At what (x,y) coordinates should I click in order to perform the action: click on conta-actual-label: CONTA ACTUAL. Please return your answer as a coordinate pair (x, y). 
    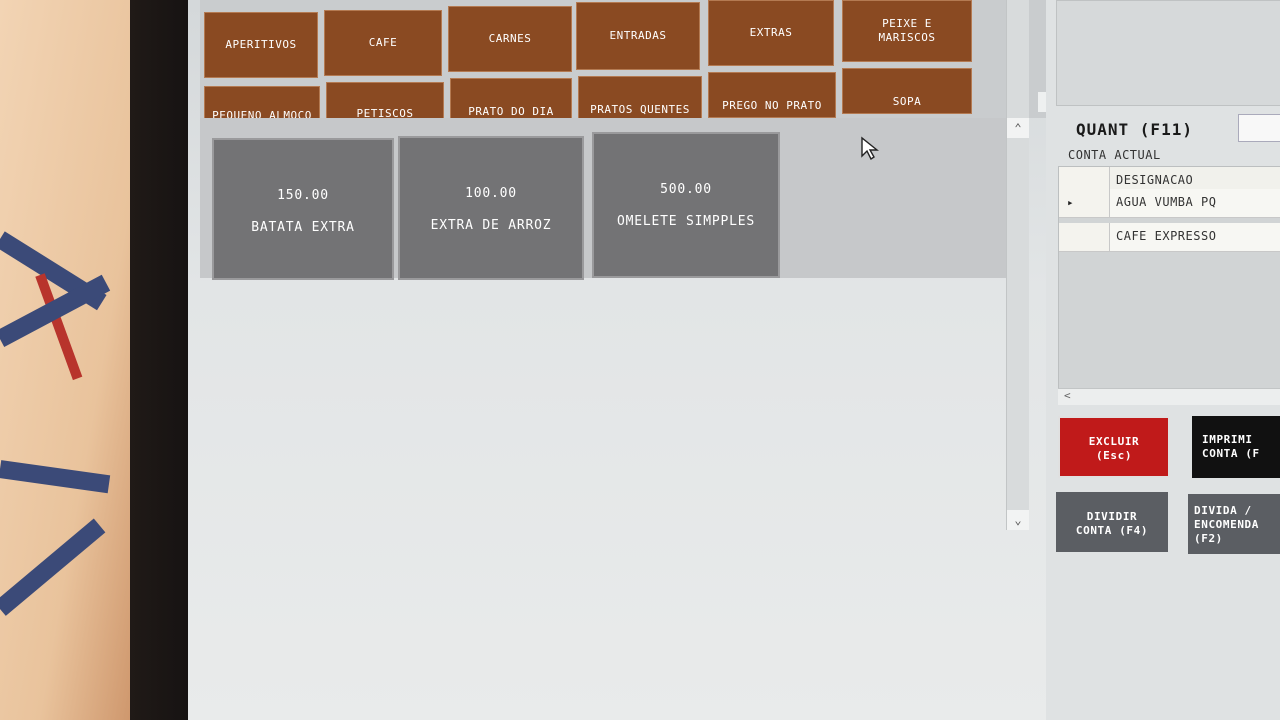
    Looking at the image, I should click on (1114, 155).